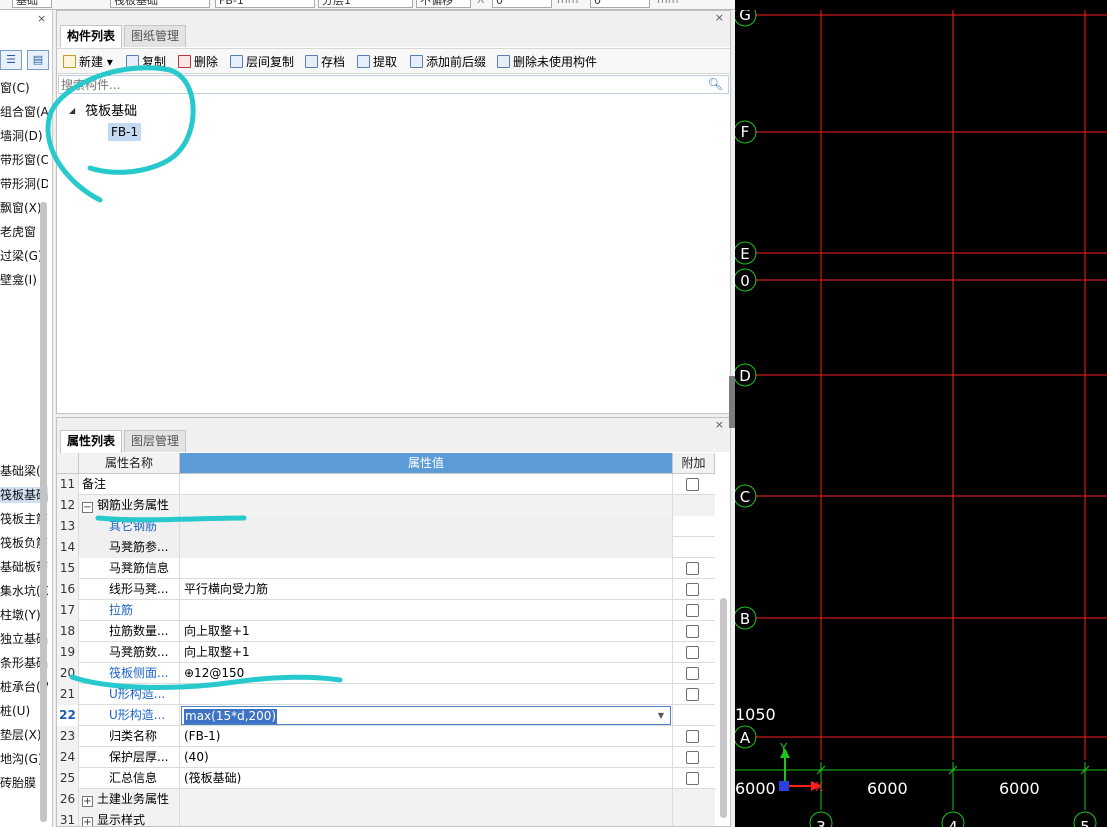 The height and width of the screenshot is (827, 1107). I want to click on property-row: 18 拉筋数量... 向上取整+1, so click(386, 631).